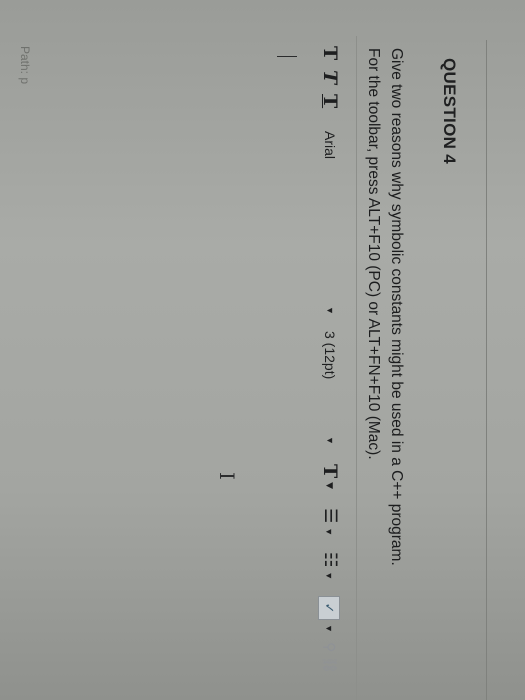 This screenshot has width=525, height=700. I want to click on font-family-select: Arial ▼, so click(329, 223).